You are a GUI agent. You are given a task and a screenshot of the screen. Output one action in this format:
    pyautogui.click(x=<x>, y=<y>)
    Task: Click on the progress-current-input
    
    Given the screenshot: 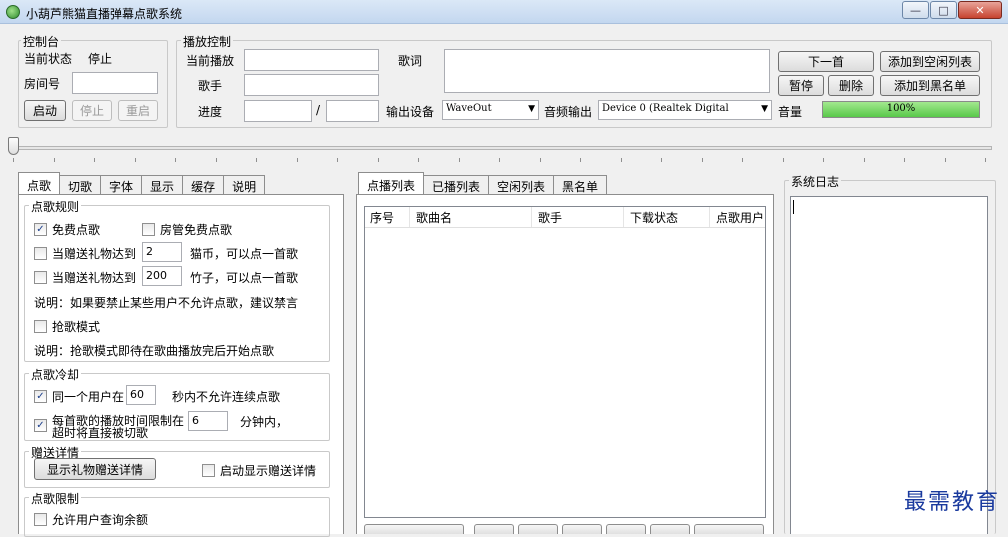 What is the action you would take?
    pyautogui.click(x=278, y=111)
    